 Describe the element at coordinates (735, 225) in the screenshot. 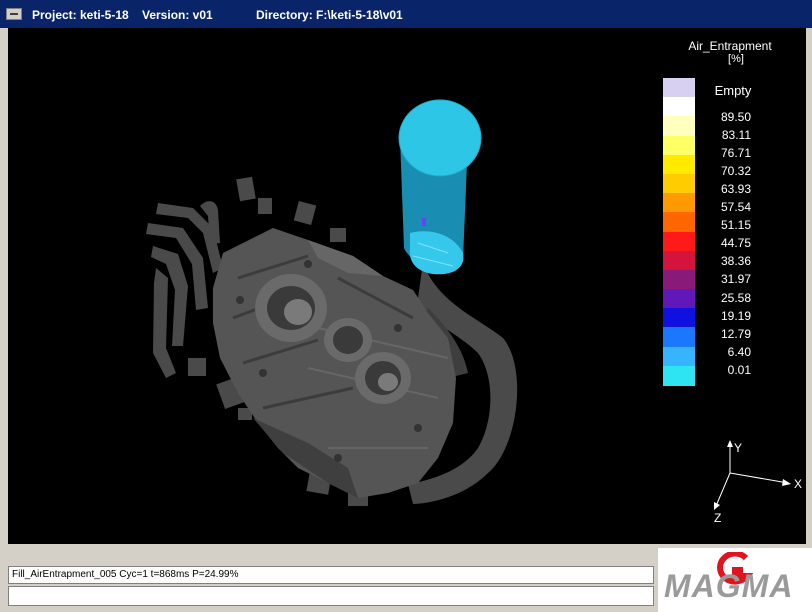

I see `legend-value-label: 51.15` at that location.